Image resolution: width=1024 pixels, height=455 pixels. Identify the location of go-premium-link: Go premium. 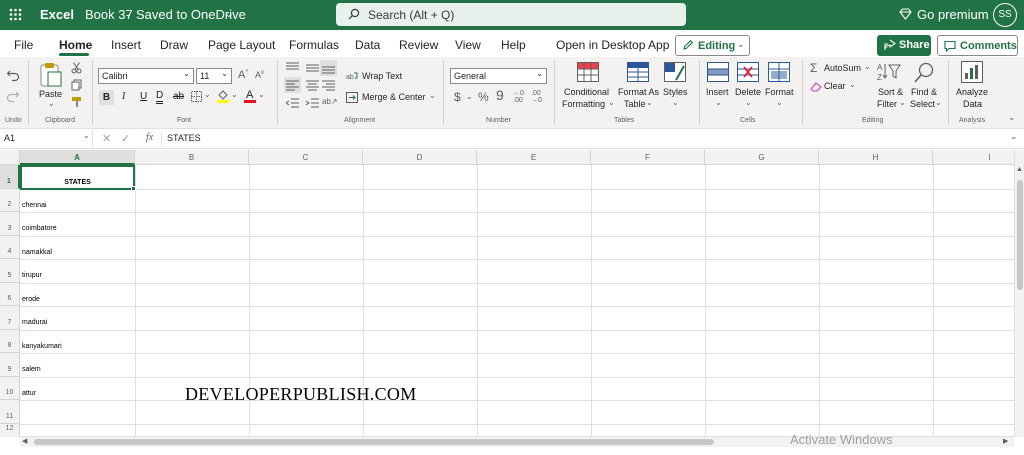
(953, 14).